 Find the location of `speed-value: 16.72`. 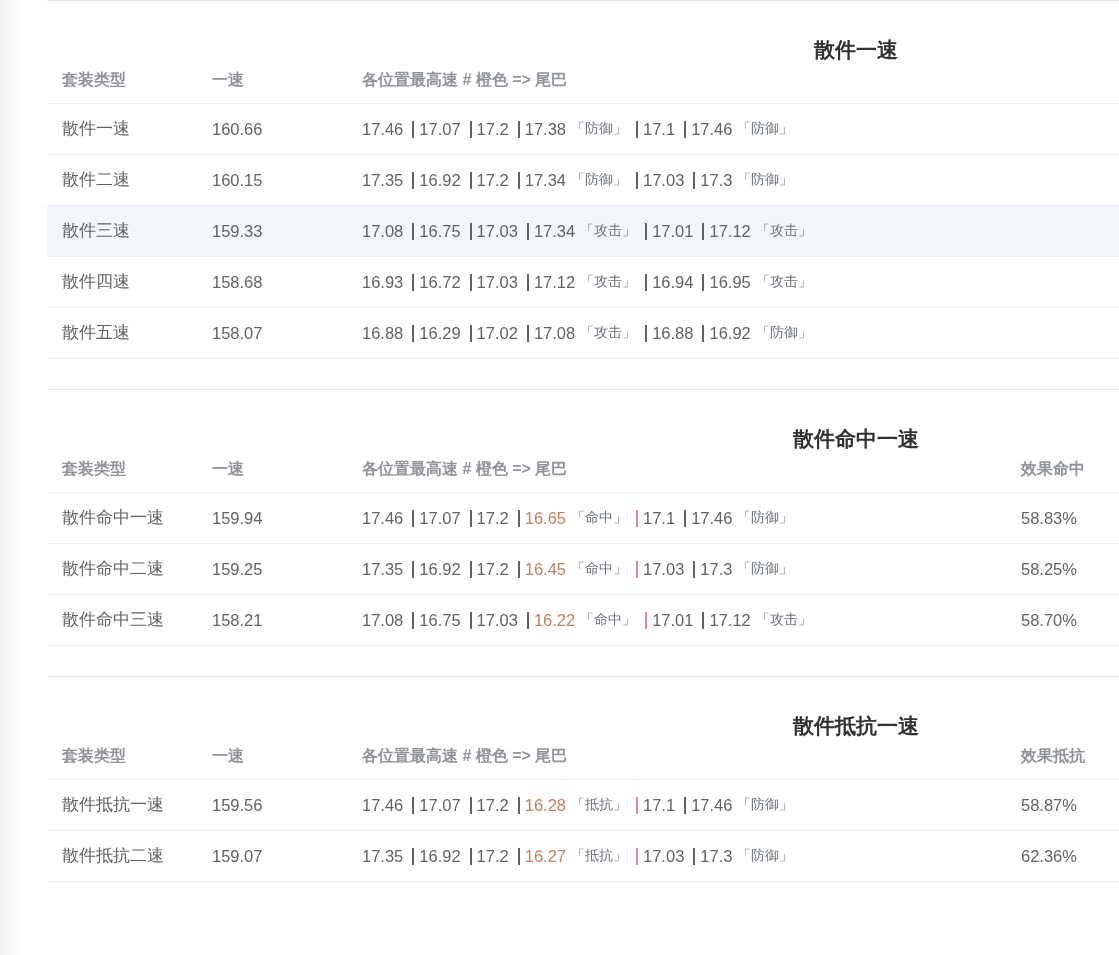

speed-value: 16.72 is located at coordinates (440, 282).